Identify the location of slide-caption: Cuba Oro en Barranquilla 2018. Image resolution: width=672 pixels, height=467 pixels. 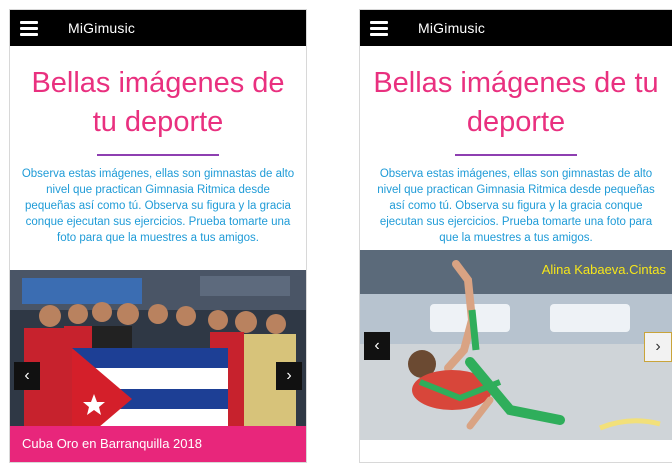
(158, 444).